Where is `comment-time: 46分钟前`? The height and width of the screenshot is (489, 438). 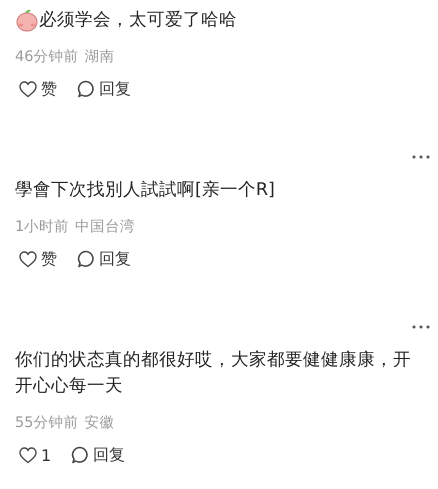
comment-time: 46分钟前 is located at coordinates (46, 57).